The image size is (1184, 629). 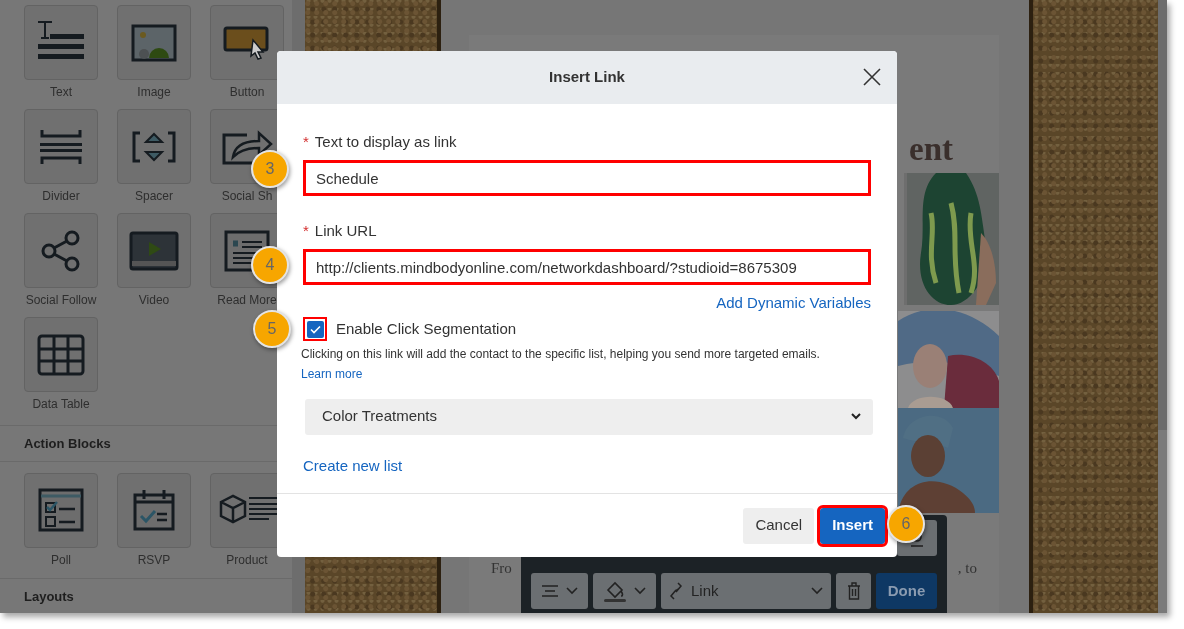 What do you see at coordinates (247, 92) in the screenshot?
I see `block-label: Button` at bounding box center [247, 92].